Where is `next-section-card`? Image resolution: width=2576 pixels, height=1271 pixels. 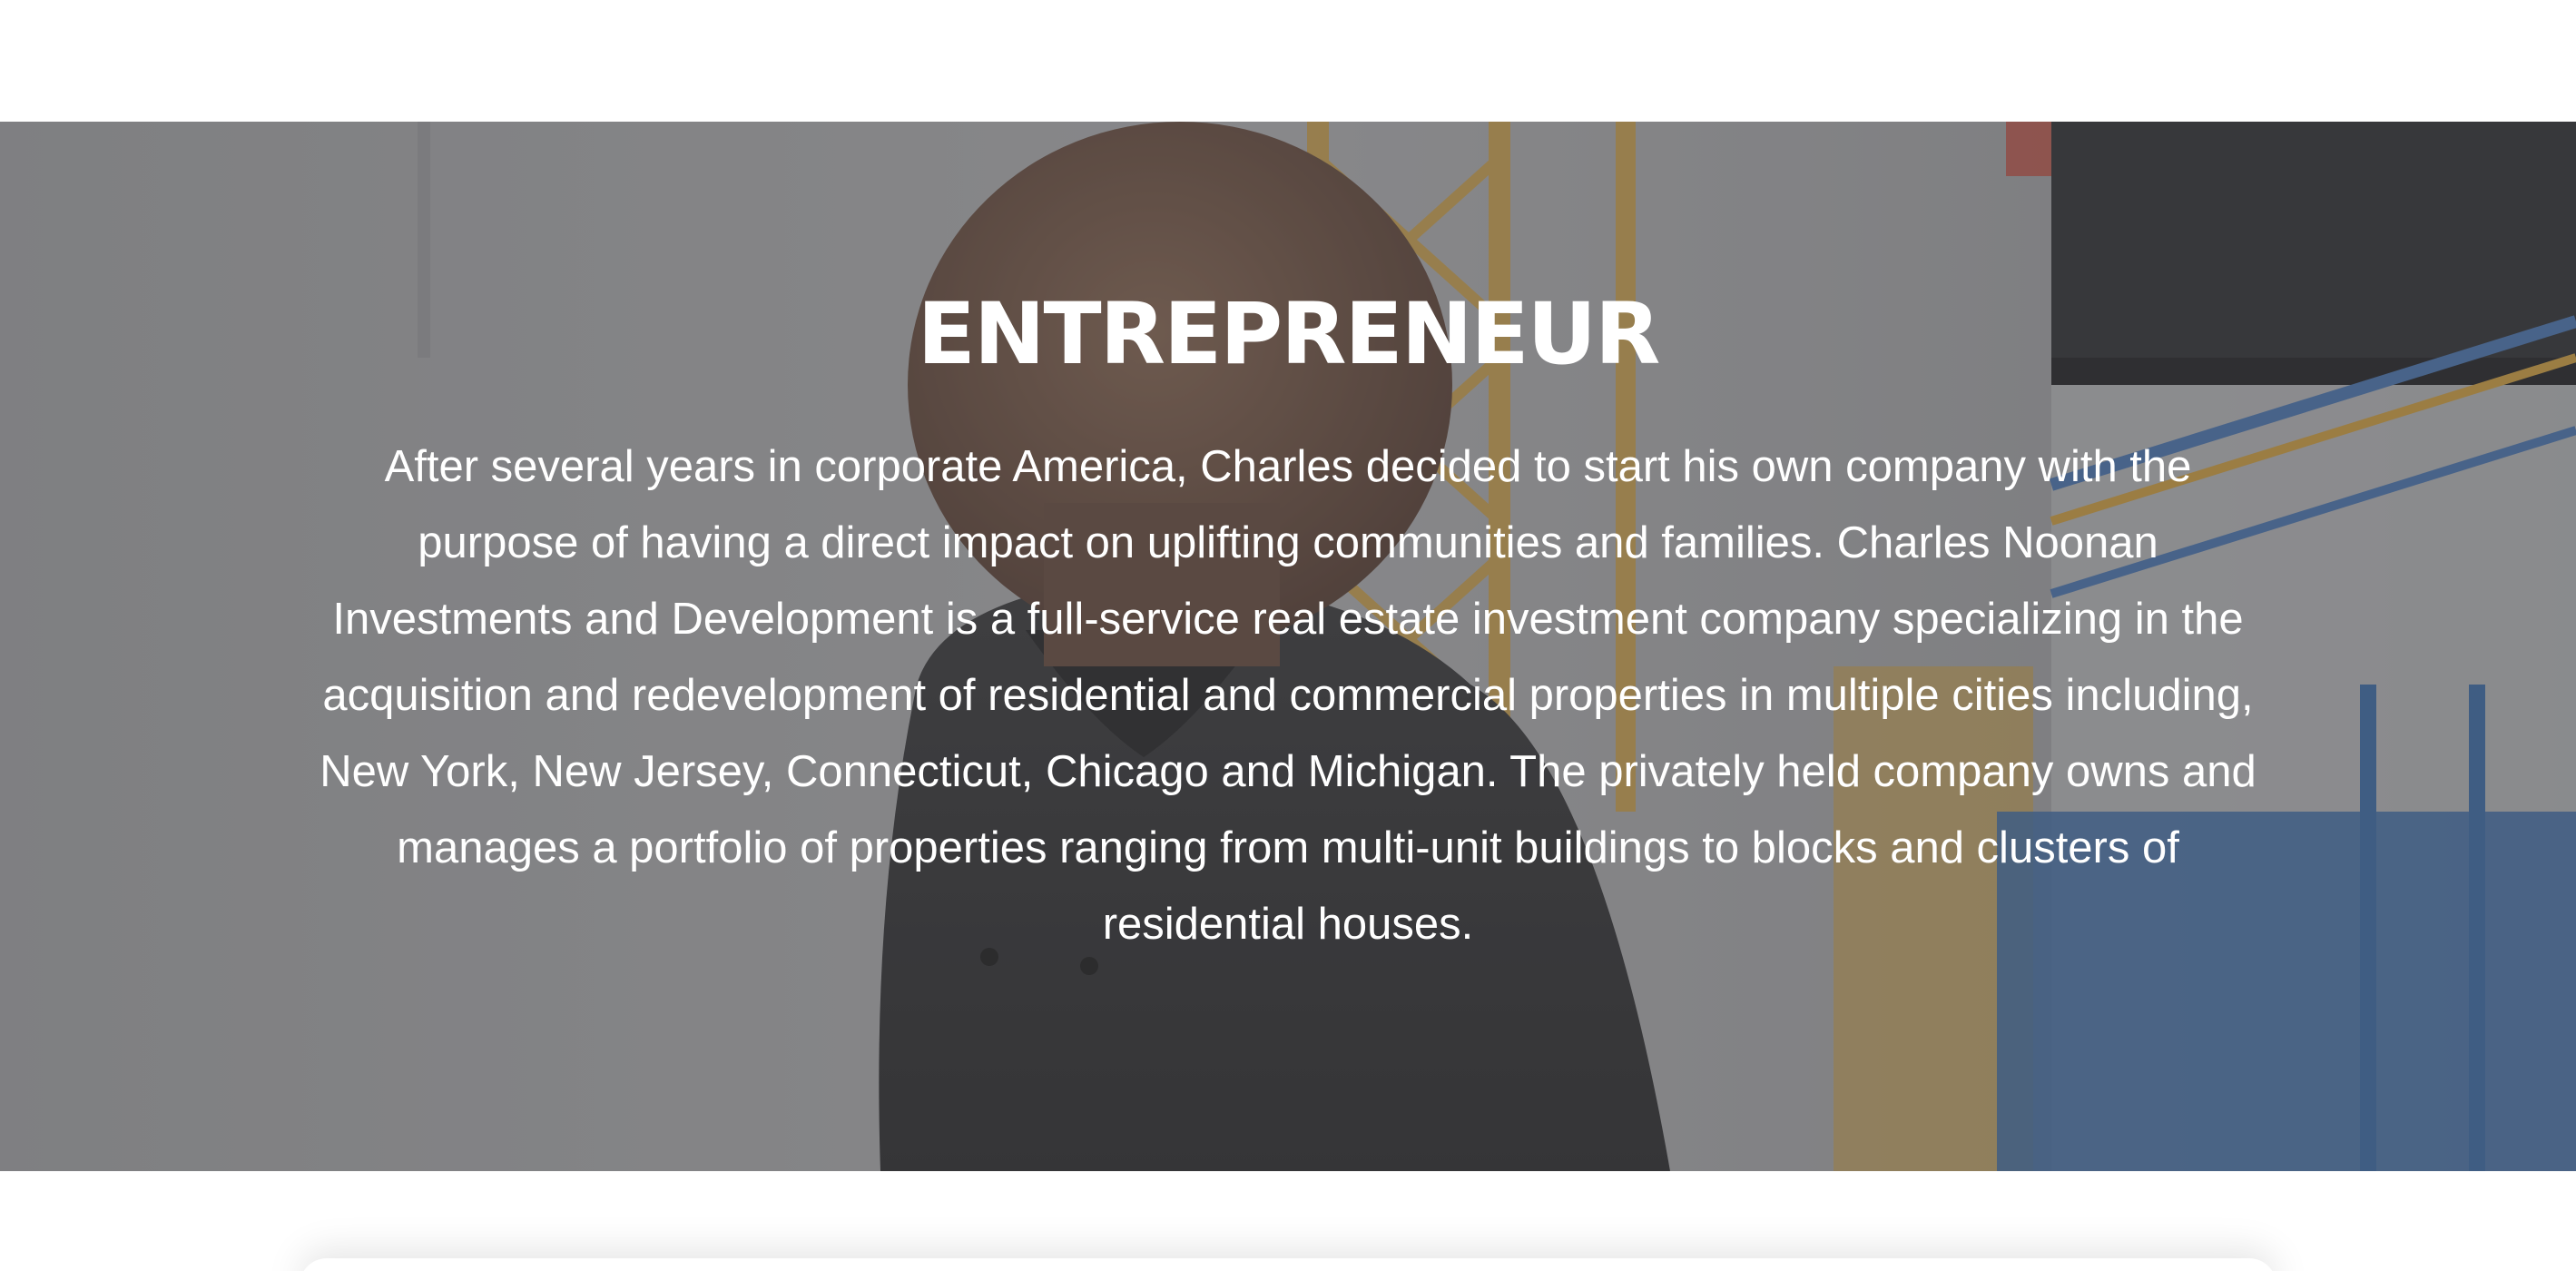
next-section-card is located at coordinates (1288, 1264).